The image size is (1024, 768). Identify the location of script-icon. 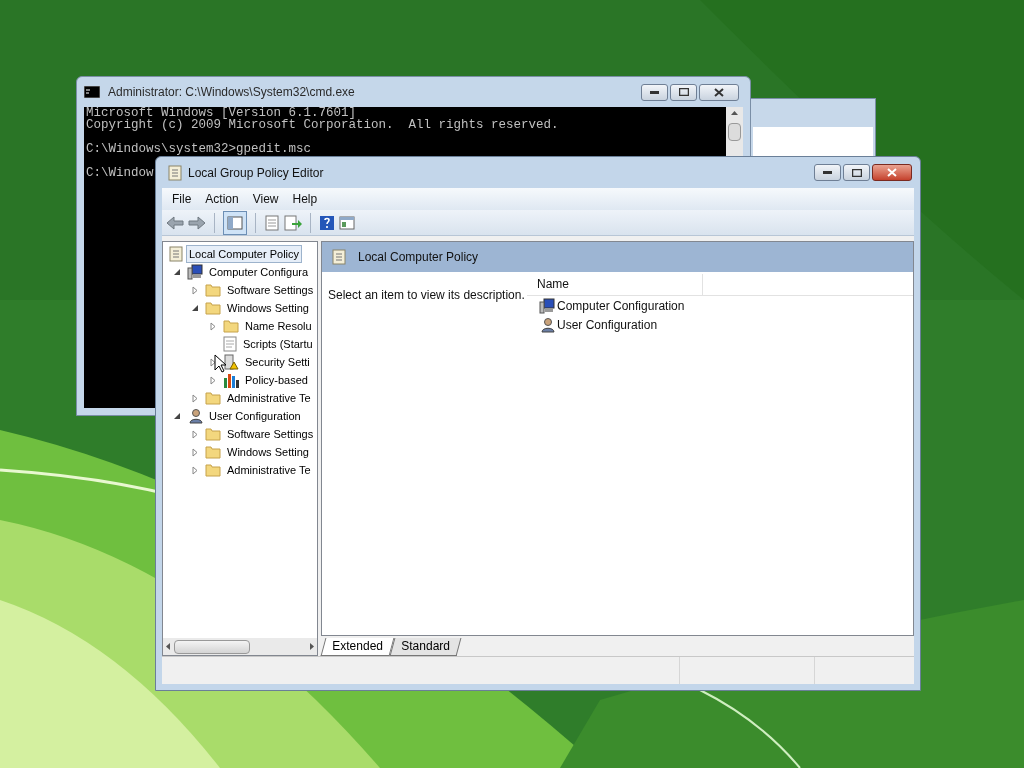
(230, 344).